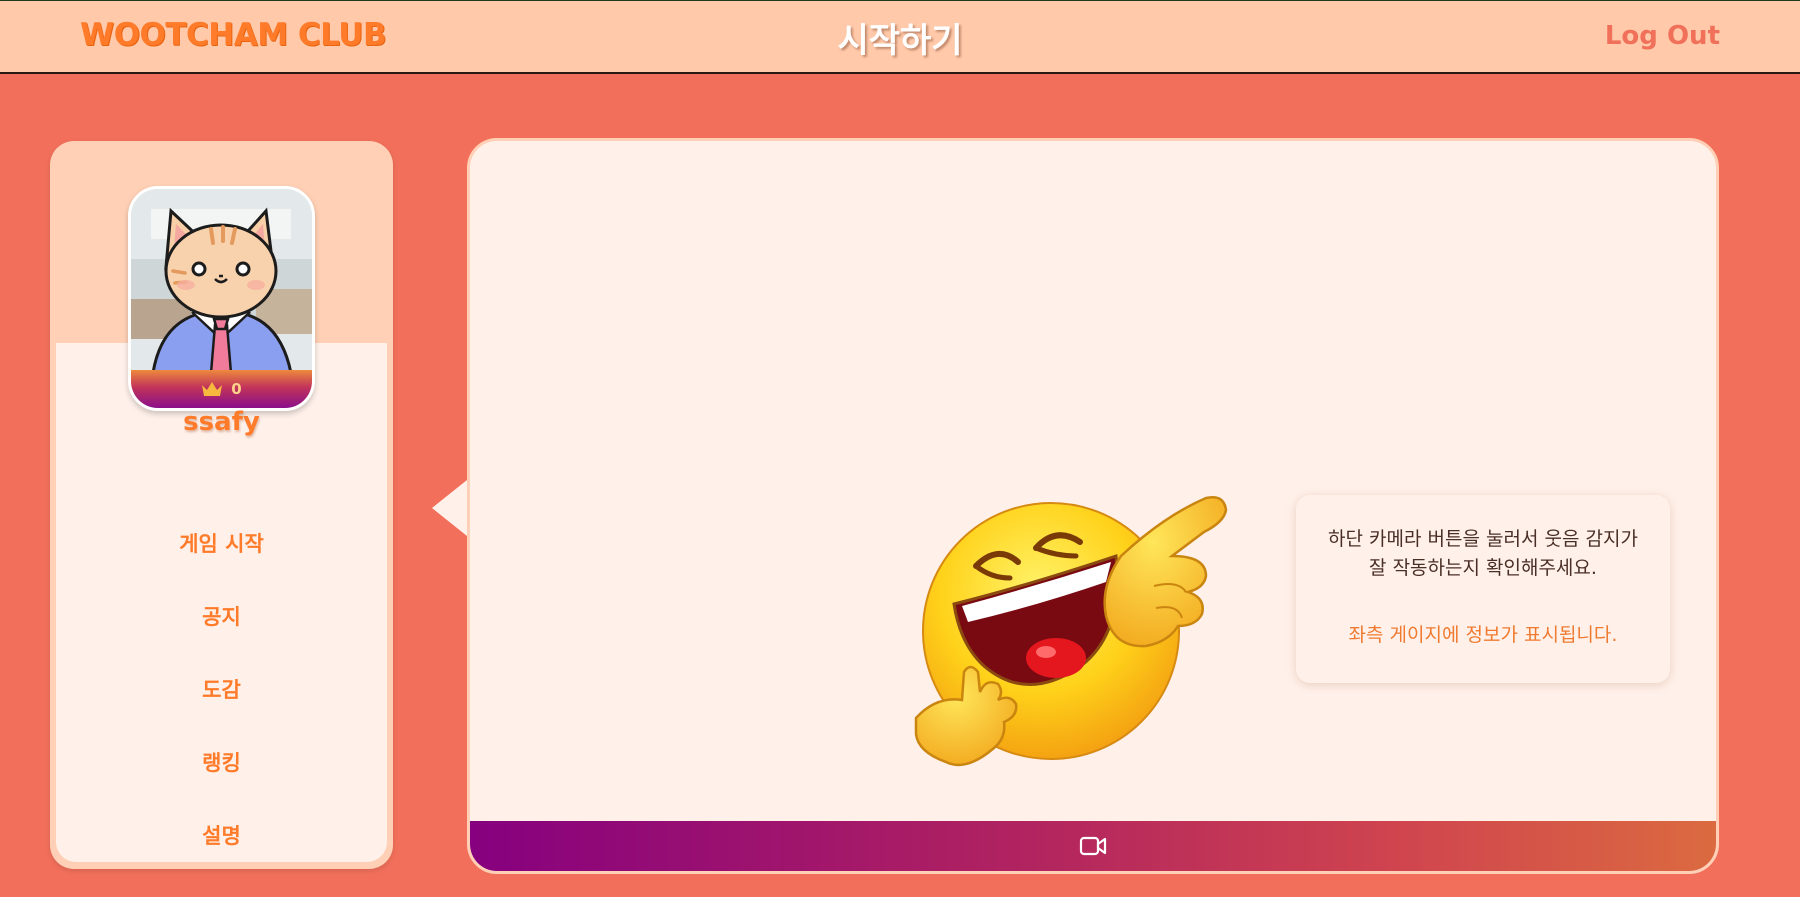 This screenshot has width=1800, height=897. I want to click on top-header: WOOTCHAM CLUB 시작하기 Log Out, so click(900, 37).